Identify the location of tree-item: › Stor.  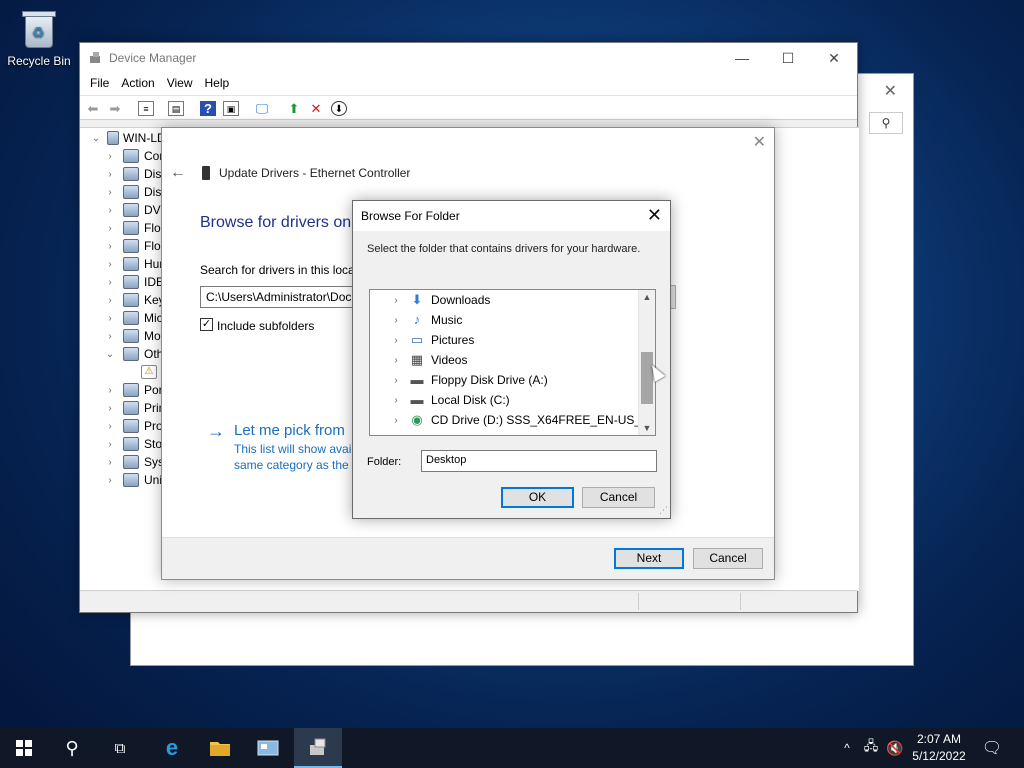
(134, 444).